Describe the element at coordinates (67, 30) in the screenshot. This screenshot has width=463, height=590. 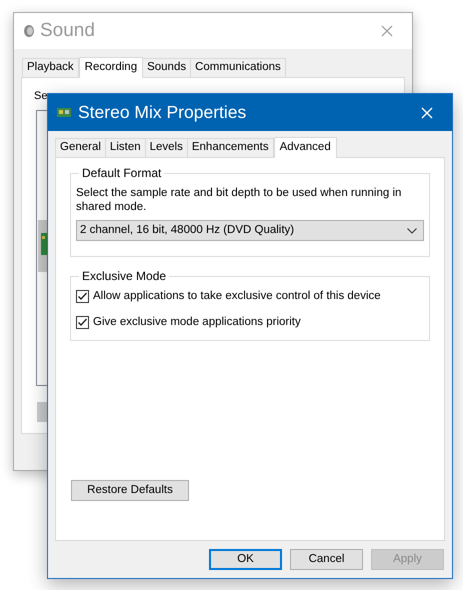
I see `window-title: Sound` at that location.